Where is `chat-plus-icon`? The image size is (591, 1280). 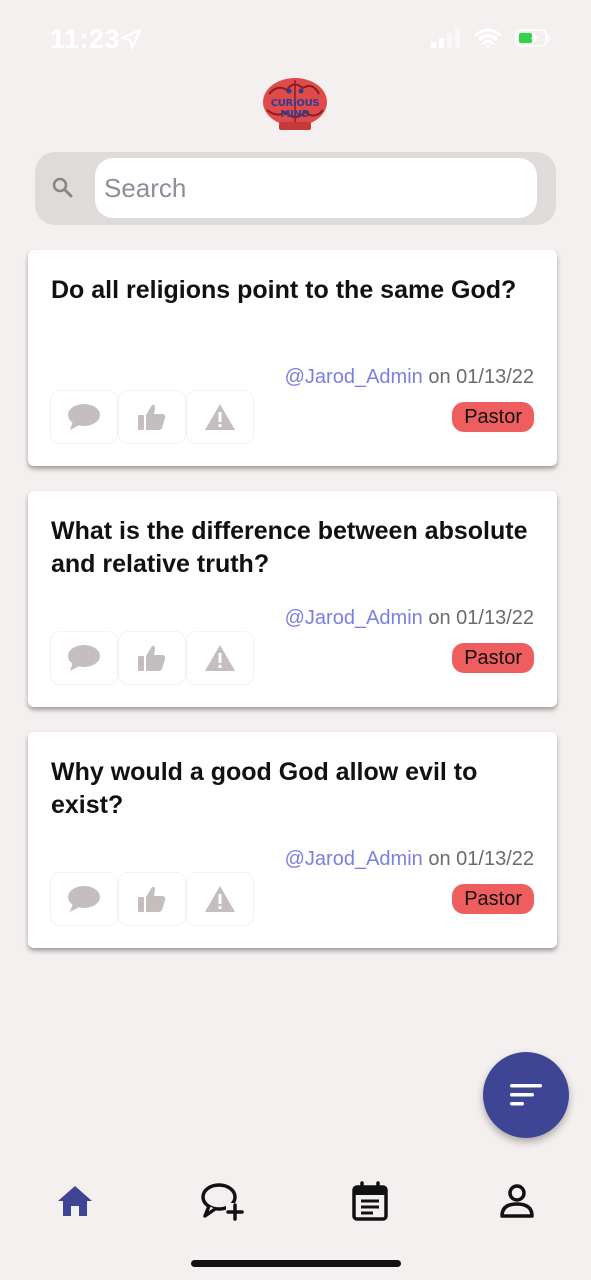 chat-plus-icon is located at coordinates (222, 1202).